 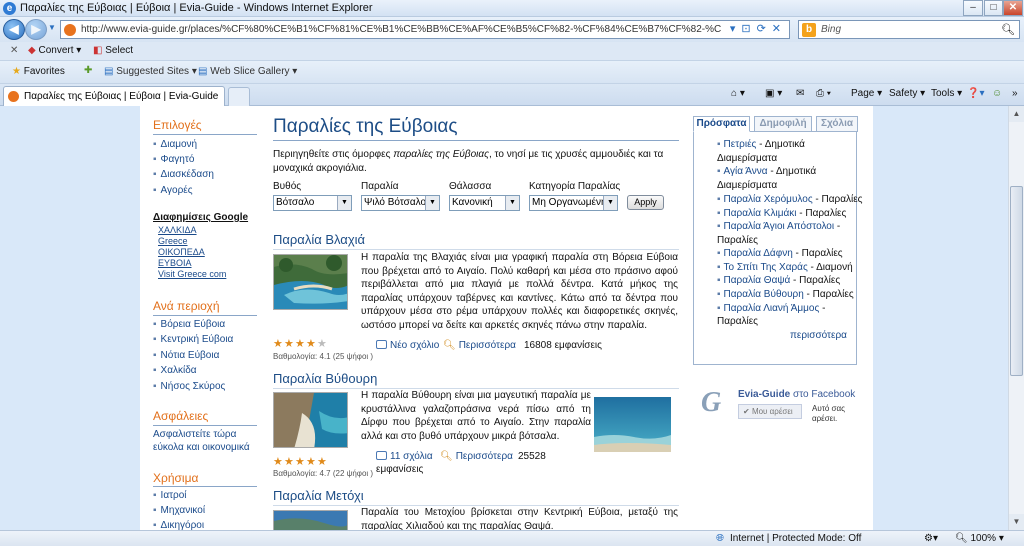 What do you see at coordinates (484, 203) in the screenshot?
I see `sea-select: Κανονική ▼` at bounding box center [484, 203].